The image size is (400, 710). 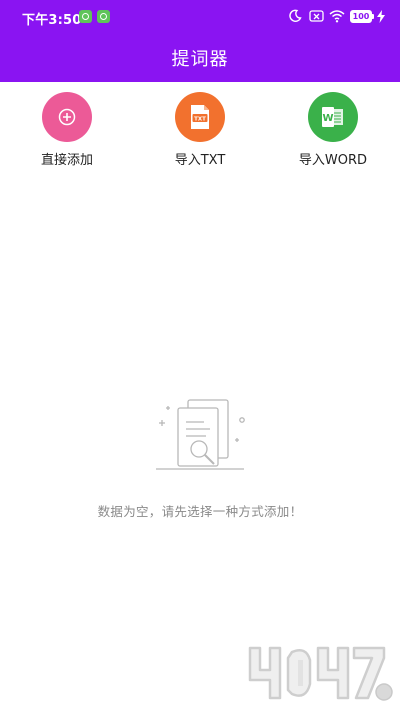 I want to click on battery-tip, so click(x=373, y=16).